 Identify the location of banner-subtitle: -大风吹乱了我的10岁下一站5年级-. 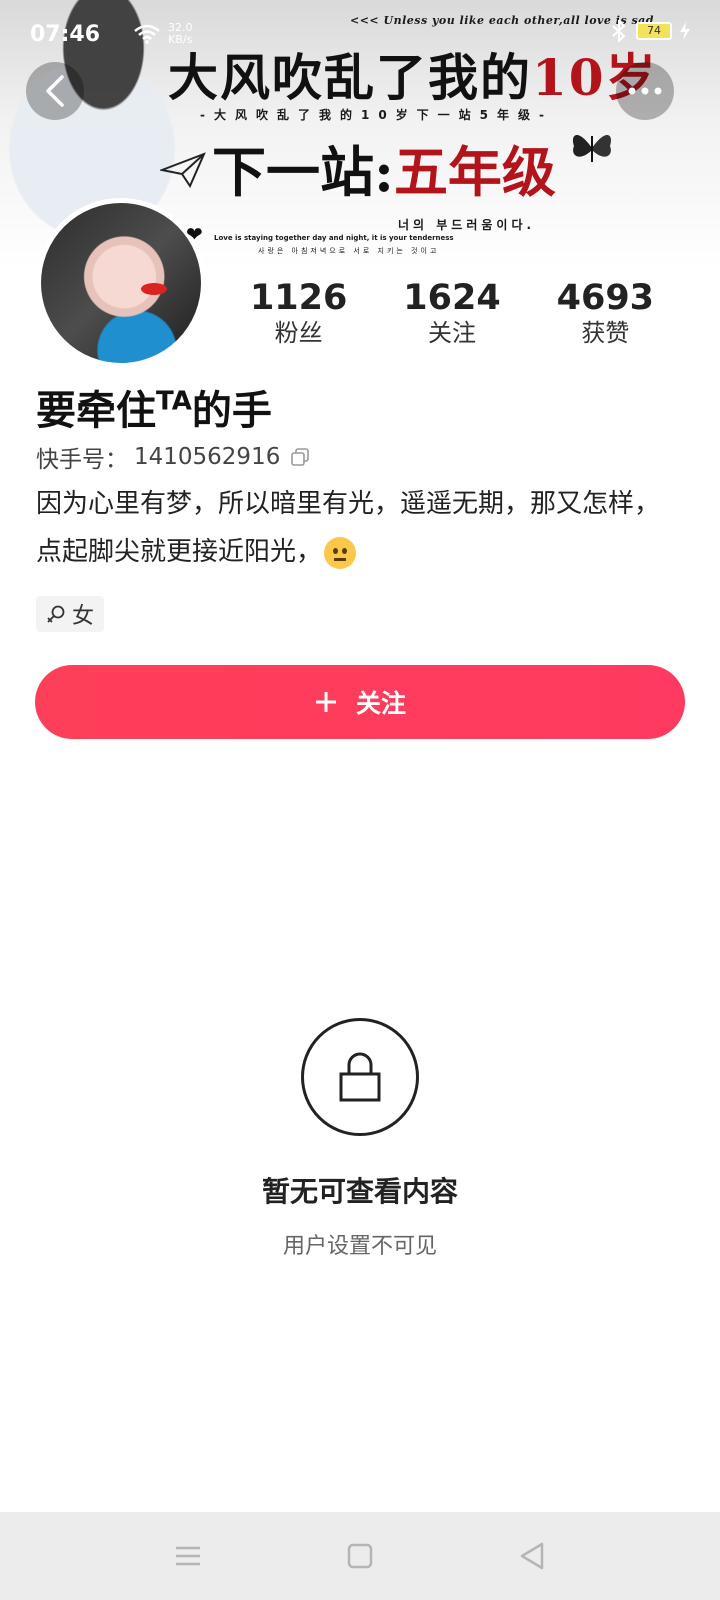
(377, 115).